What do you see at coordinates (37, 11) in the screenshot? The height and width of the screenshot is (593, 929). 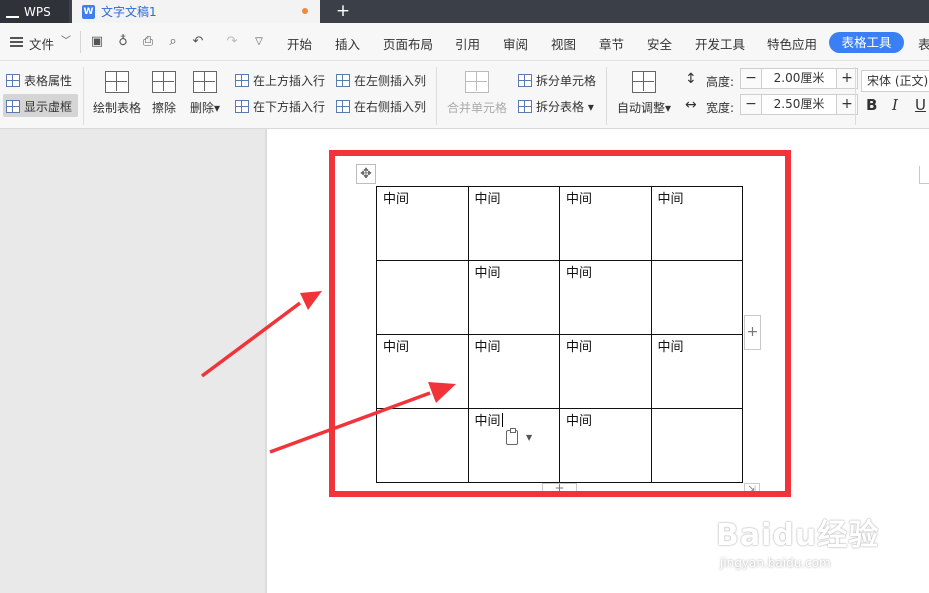 I see `wps-tab-label: WPS` at bounding box center [37, 11].